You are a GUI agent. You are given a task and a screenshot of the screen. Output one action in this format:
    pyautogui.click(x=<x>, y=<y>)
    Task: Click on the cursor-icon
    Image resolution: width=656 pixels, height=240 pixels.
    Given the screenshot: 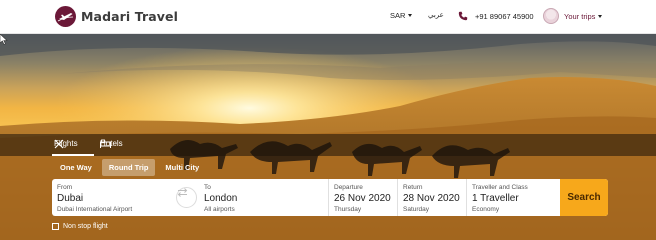 What is the action you would take?
    pyautogui.click(x=4, y=39)
    